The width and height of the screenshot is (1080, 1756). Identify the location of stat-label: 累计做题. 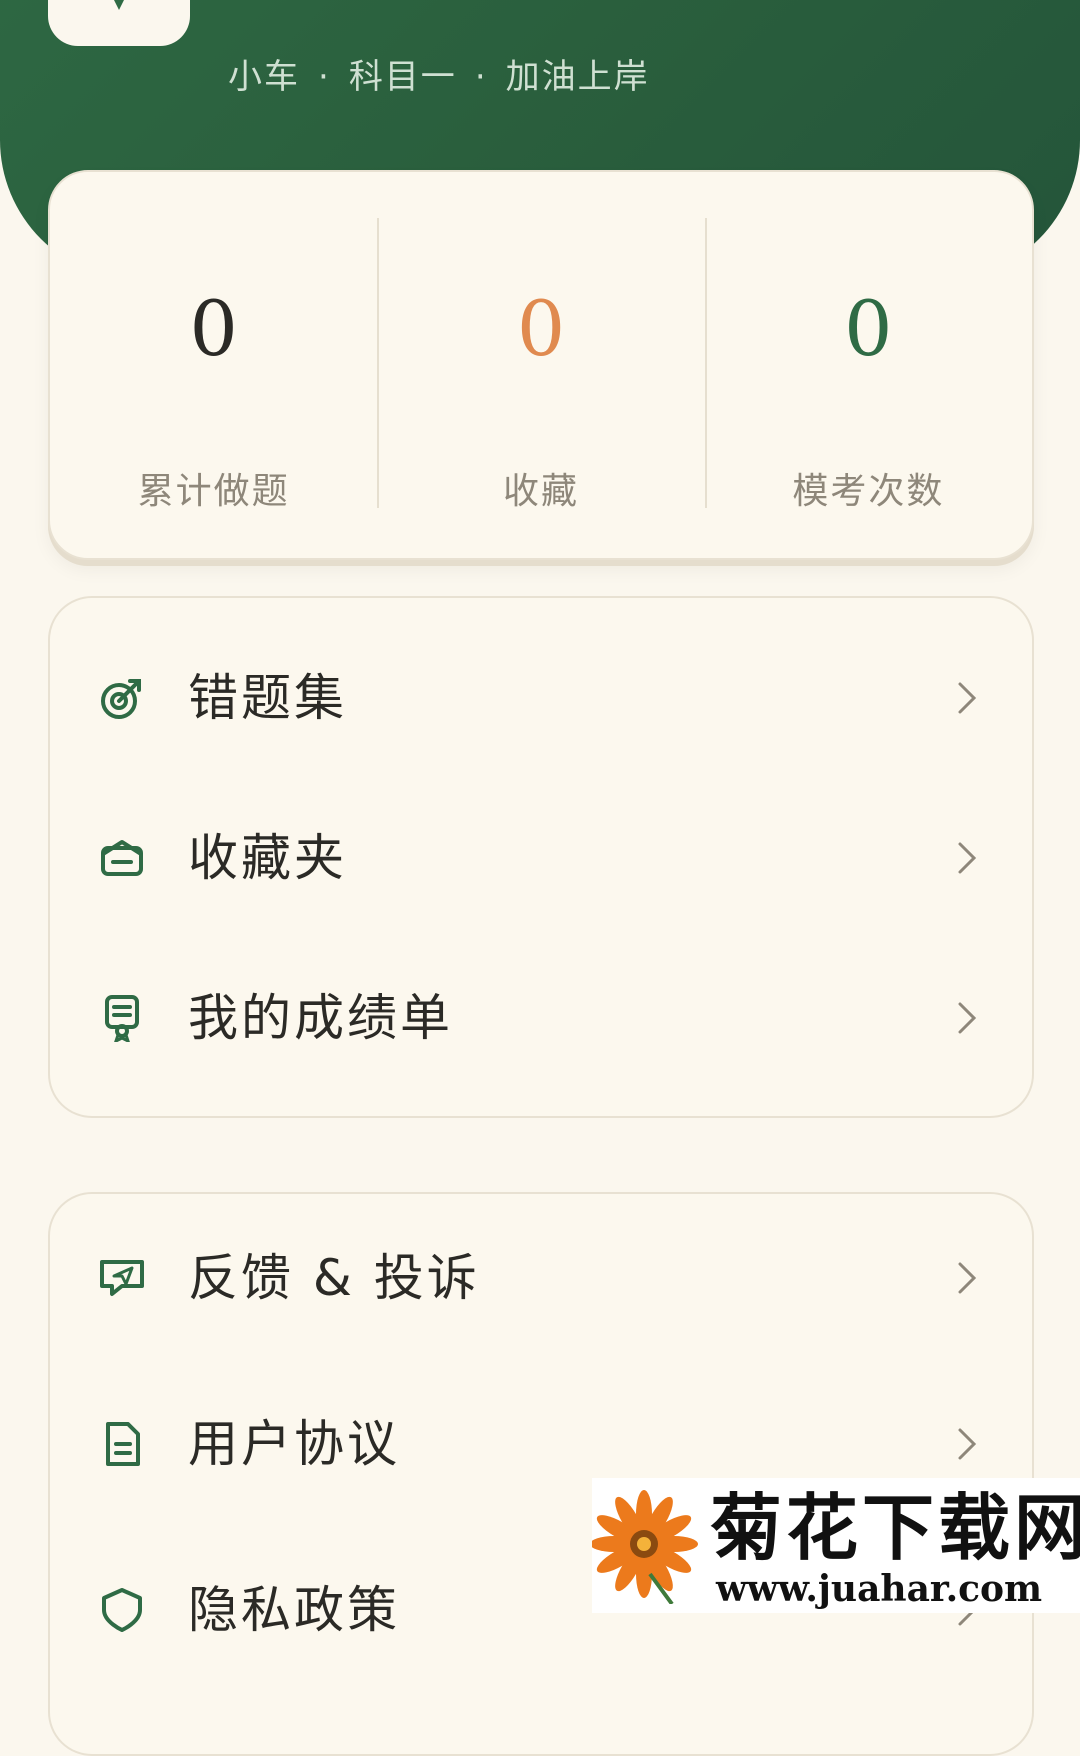
(213, 491).